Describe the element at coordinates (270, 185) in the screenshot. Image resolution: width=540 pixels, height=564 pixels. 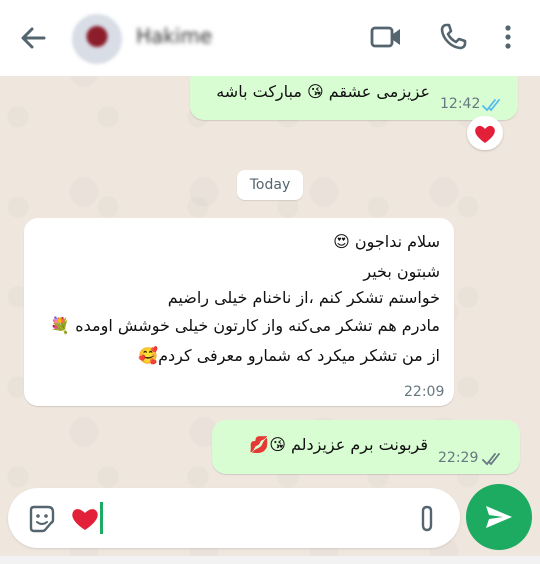
I see `date-separator: Today` at that location.